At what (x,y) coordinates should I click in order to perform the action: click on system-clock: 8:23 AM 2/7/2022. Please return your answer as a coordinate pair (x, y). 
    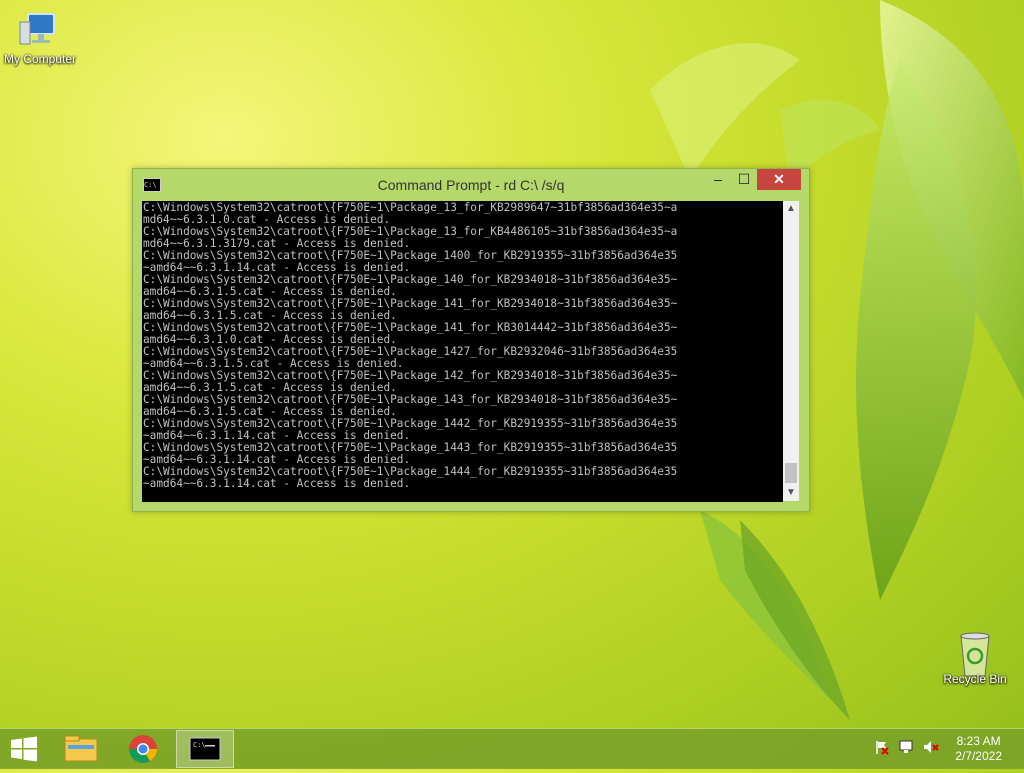
    Looking at the image, I should click on (978, 749).